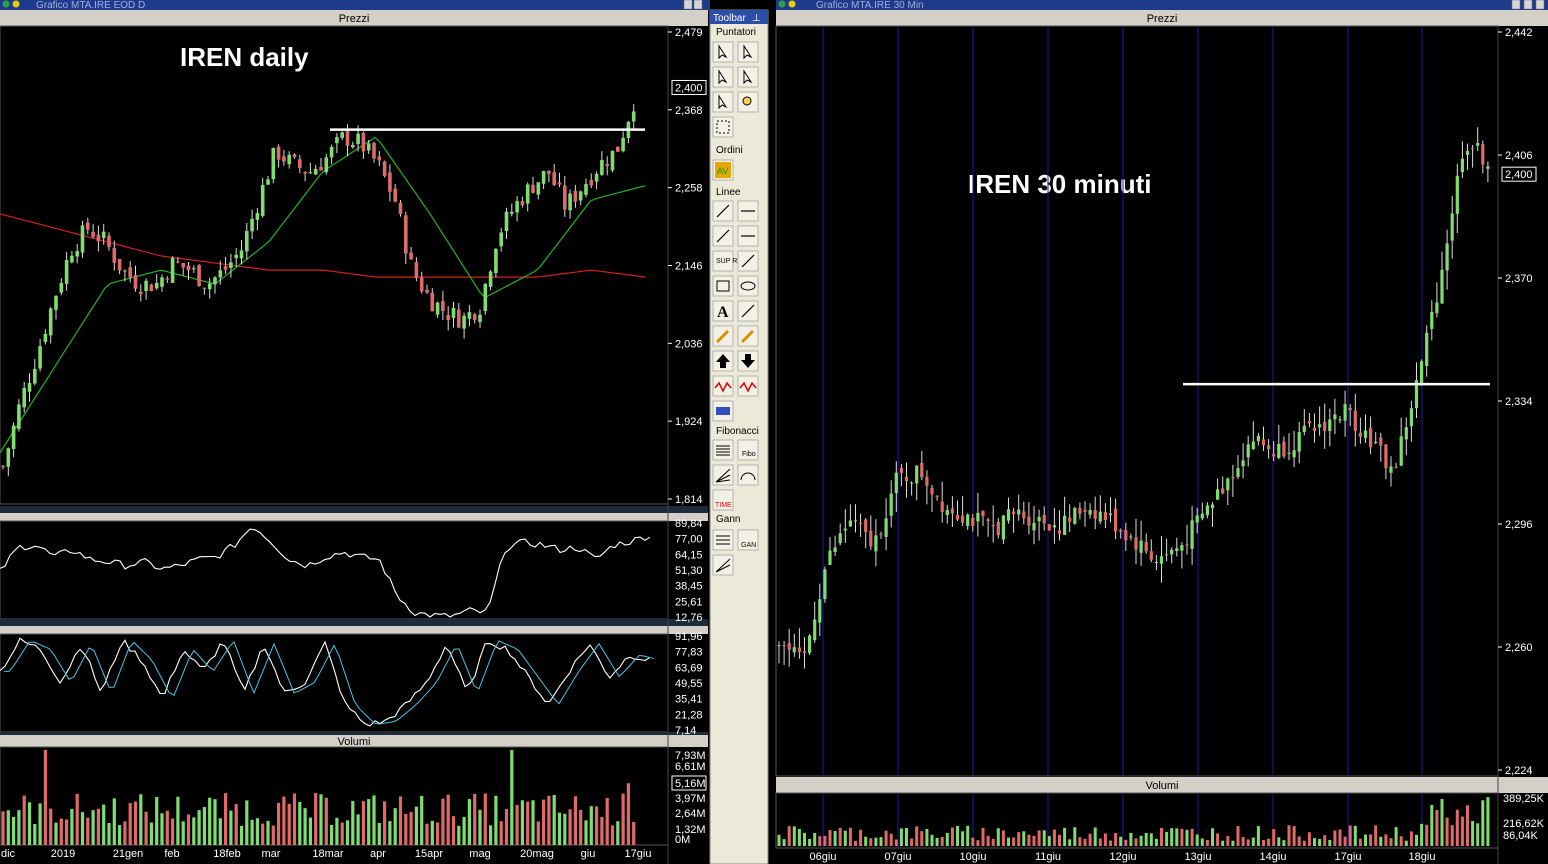  Describe the element at coordinates (792, 4) in the screenshot. I see `status-icon` at that location.